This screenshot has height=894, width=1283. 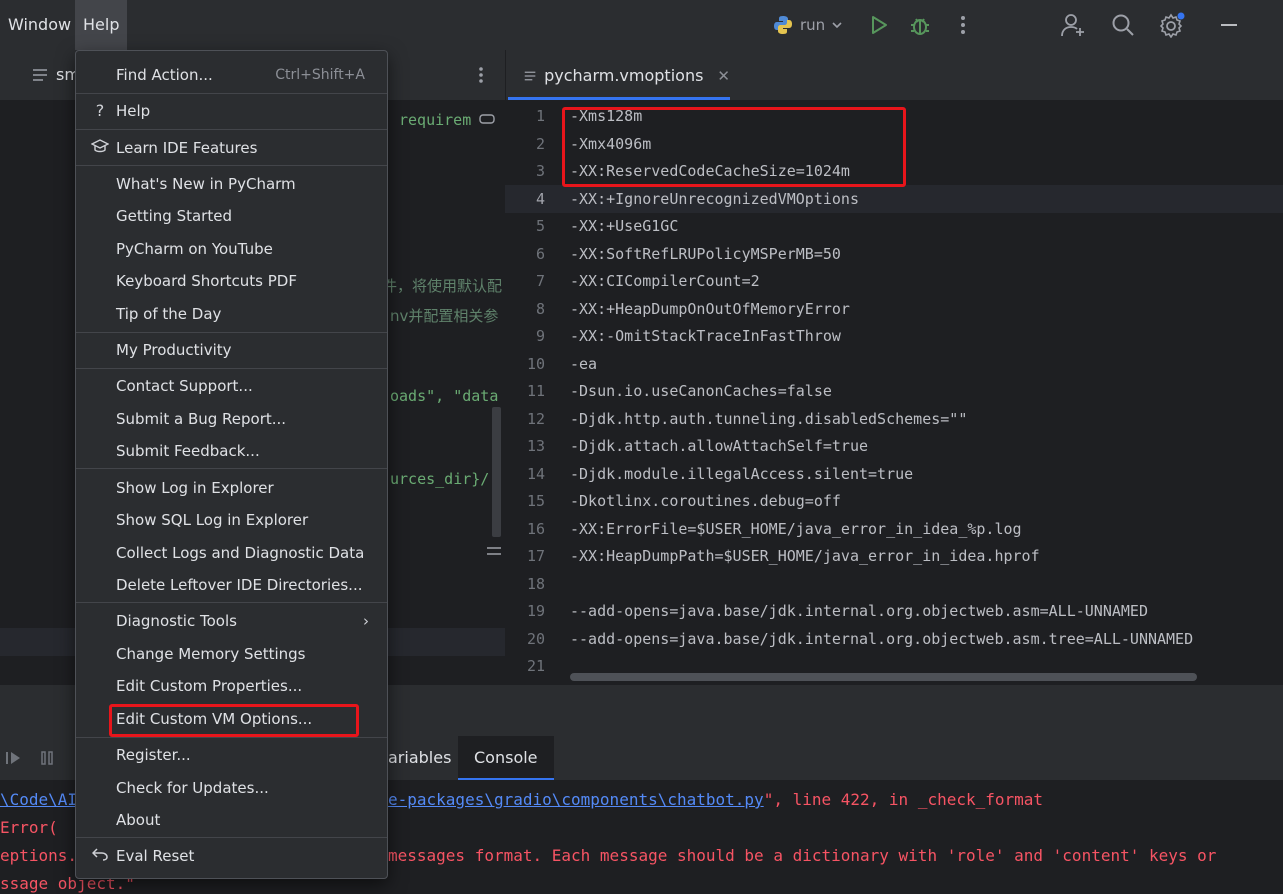 I want to click on menu-help-label: Help, so click(x=101, y=24).